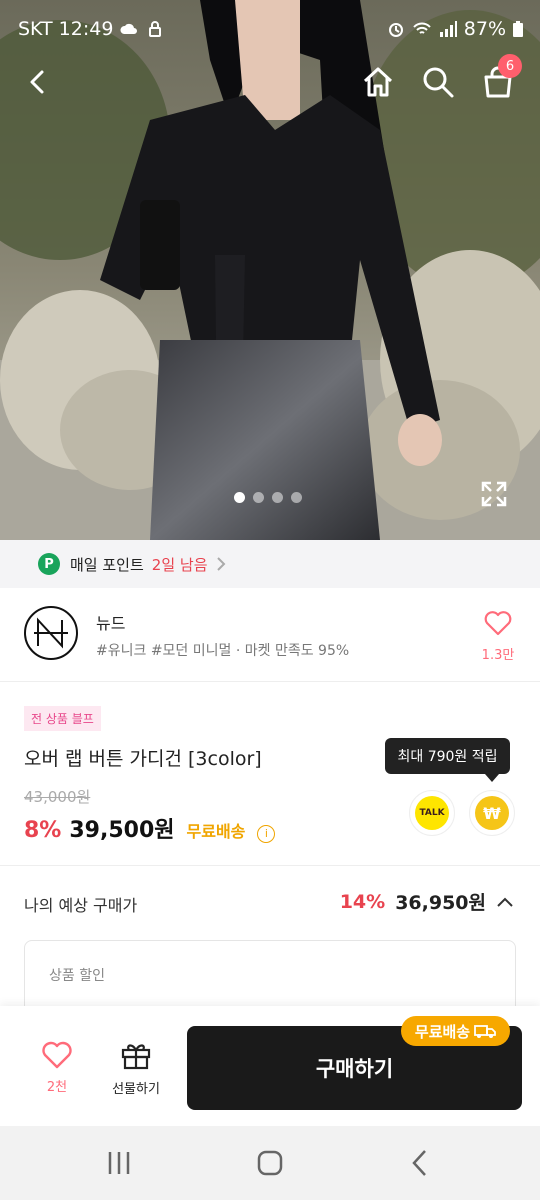 This screenshot has width=540, height=1200. I want to click on chevron-up-icon, so click(505, 902).